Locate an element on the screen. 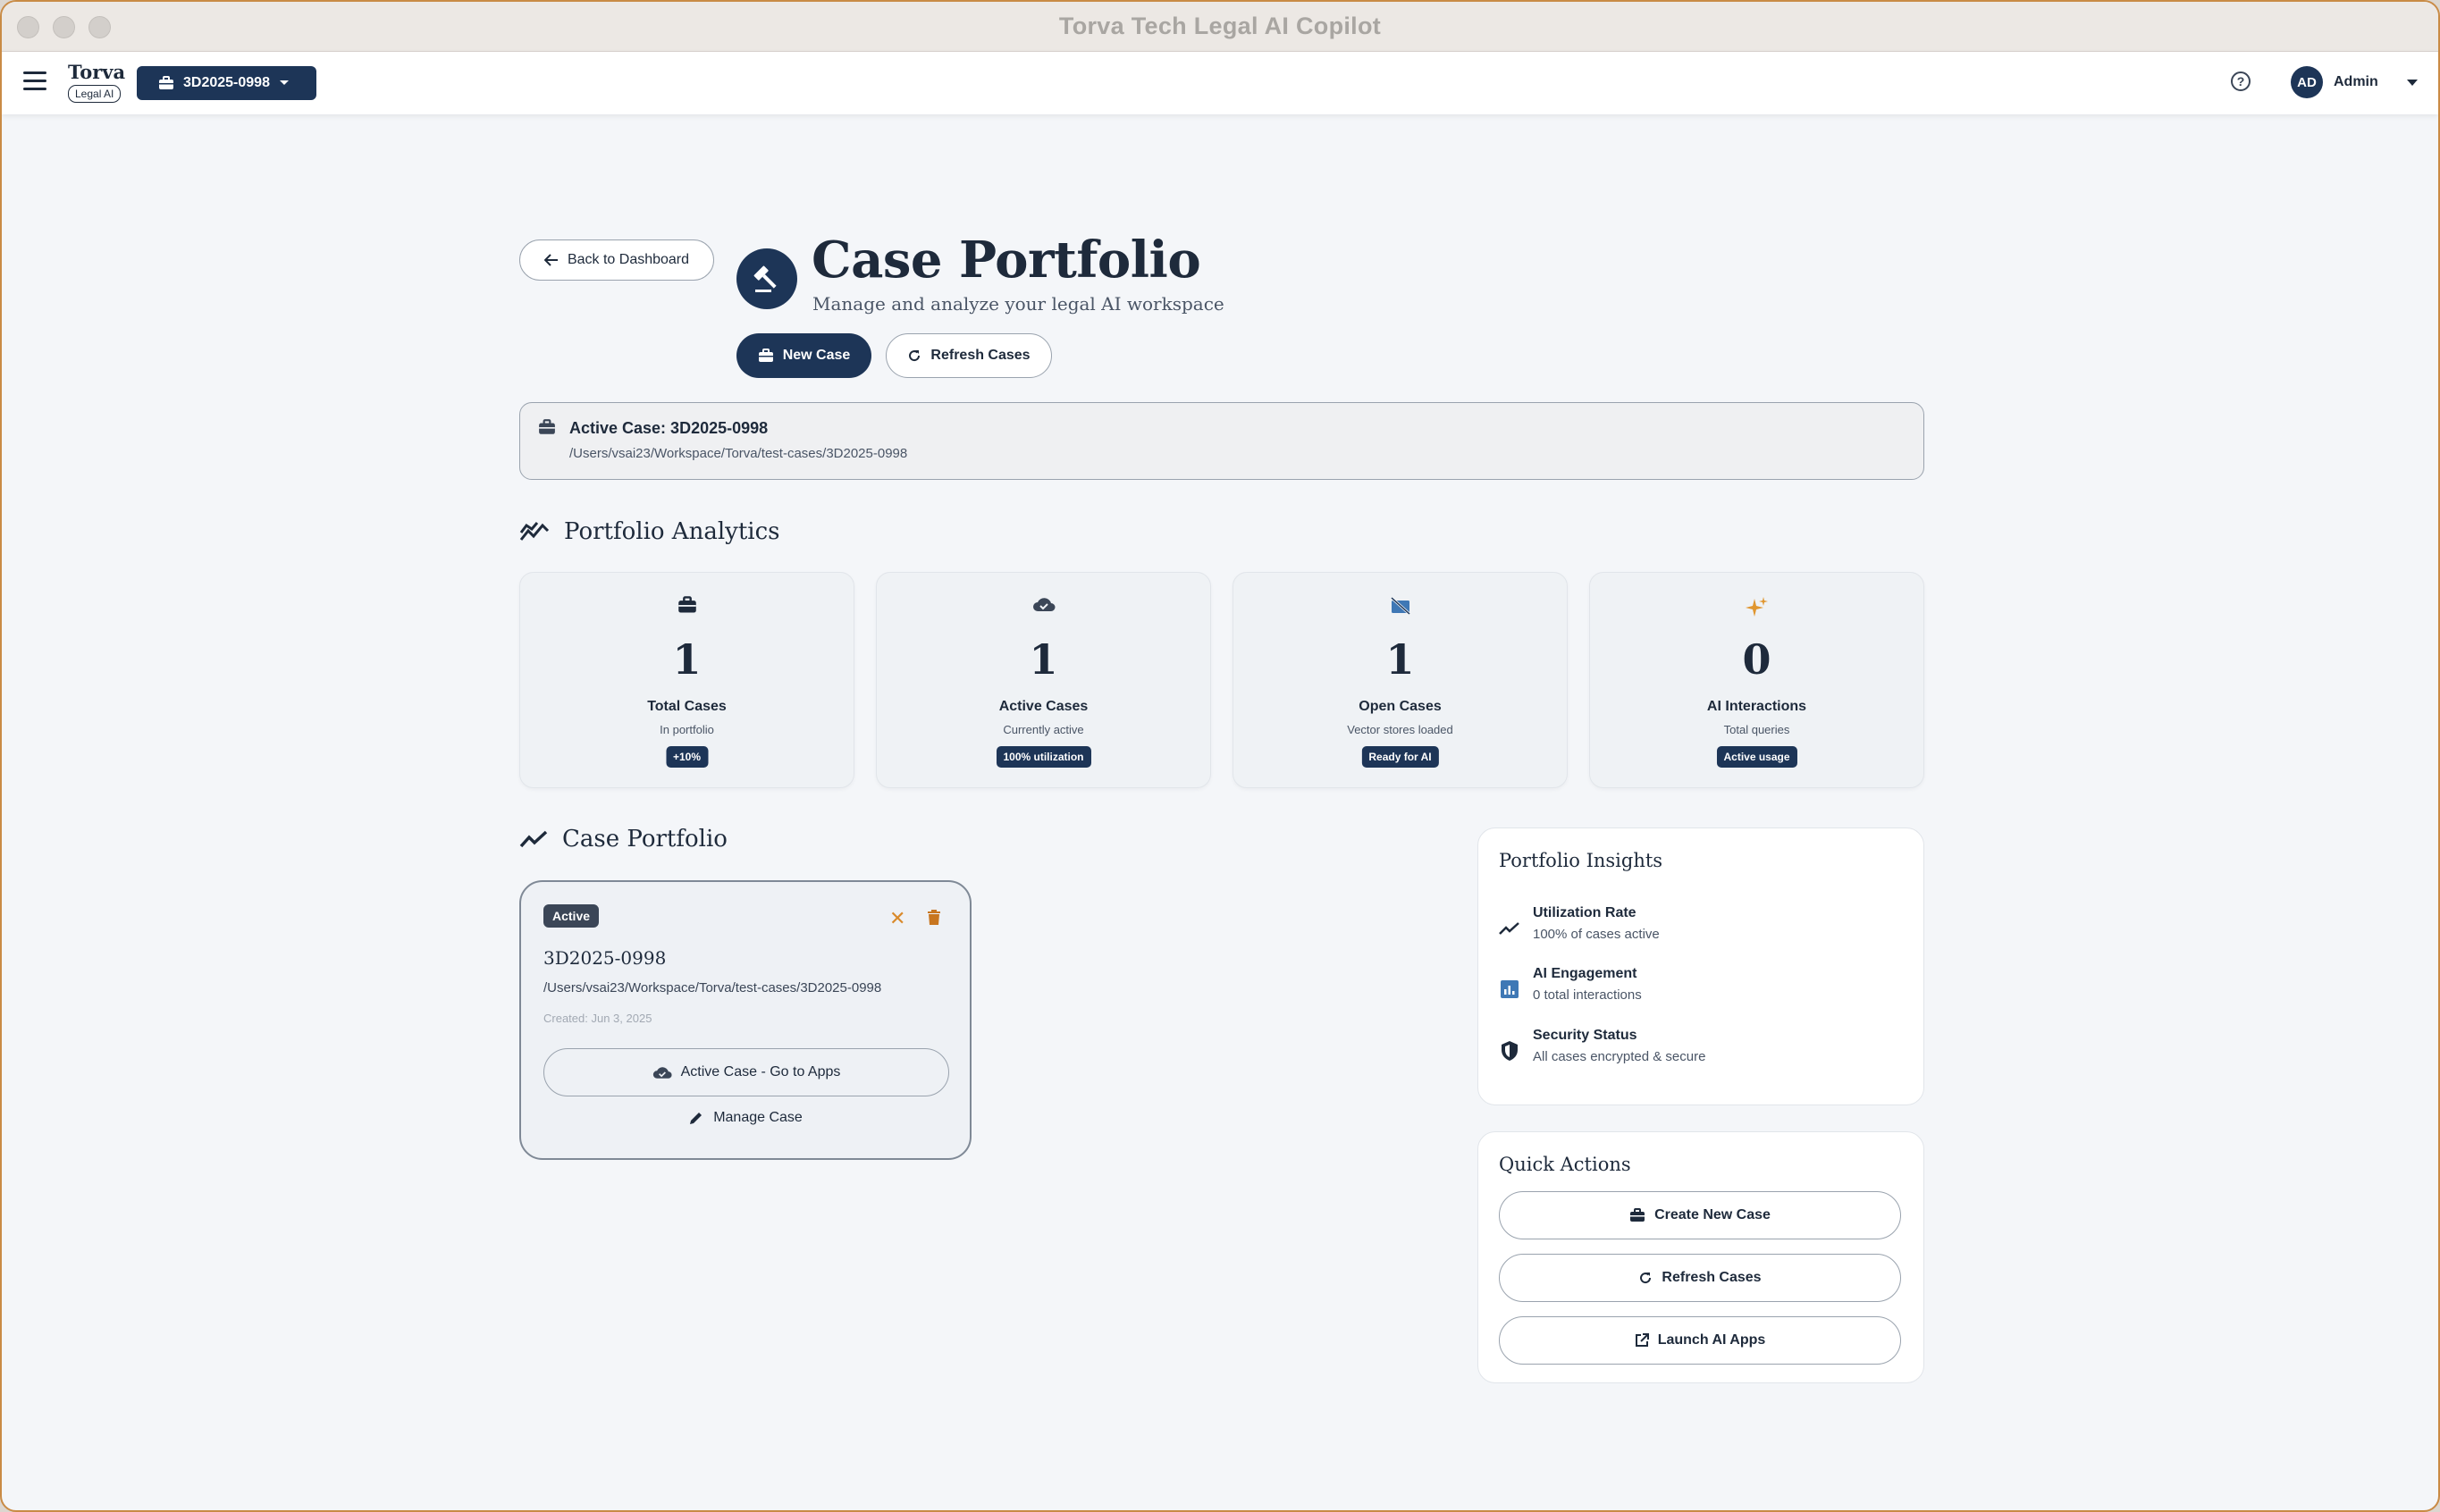 This screenshot has width=2440, height=1512. analytics-icon is located at coordinates (1510, 989).